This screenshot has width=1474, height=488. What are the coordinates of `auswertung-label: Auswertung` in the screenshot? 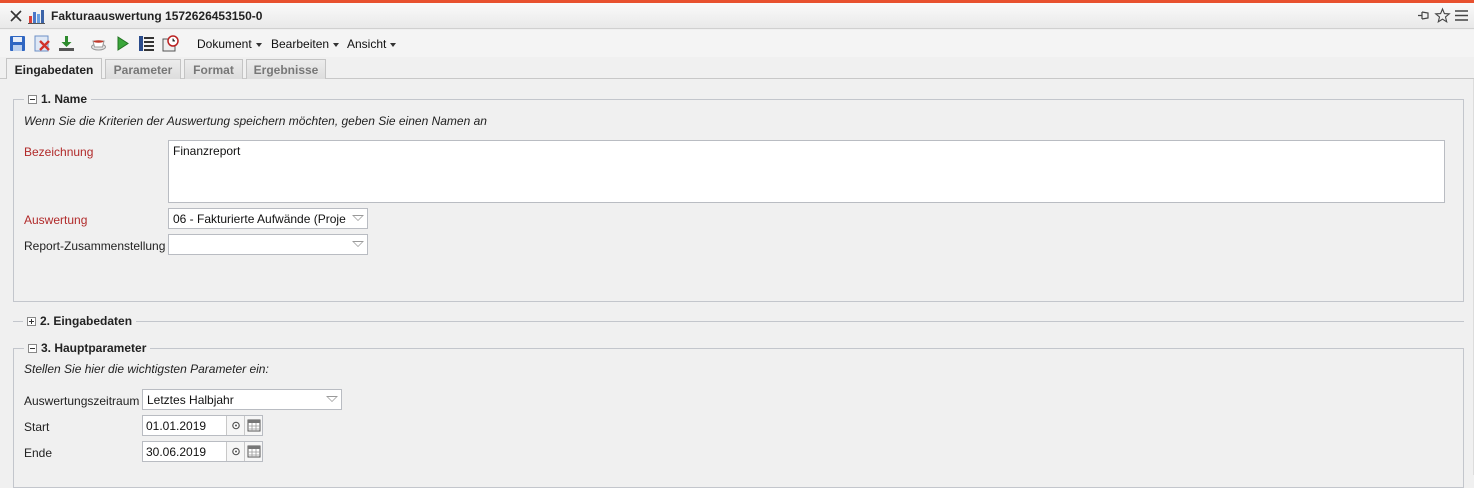 It's located at (56, 220).